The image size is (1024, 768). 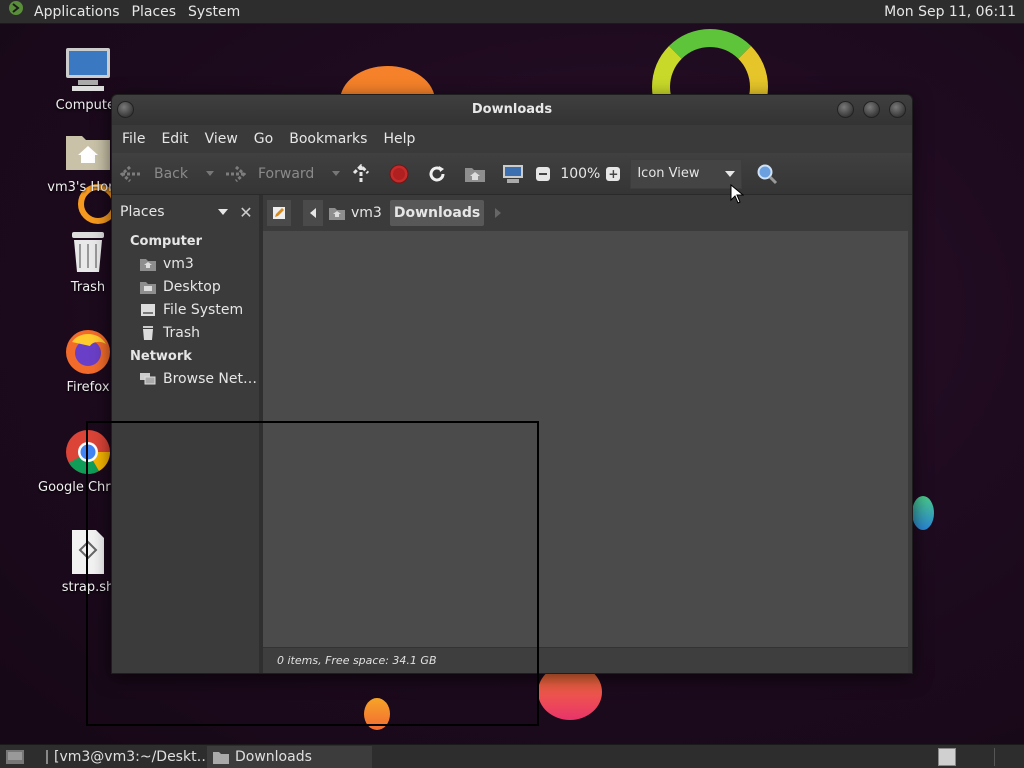 I want to click on back-button: Back, so click(x=154, y=174).